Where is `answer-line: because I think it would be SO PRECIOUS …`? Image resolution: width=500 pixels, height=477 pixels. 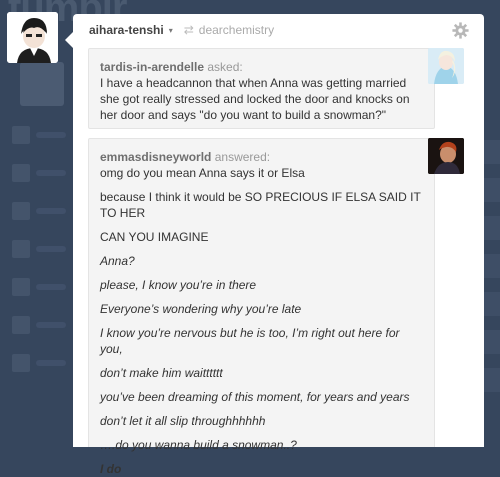 answer-line: because I think it would be SO PRECIOUS … is located at coordinates (260, 205).